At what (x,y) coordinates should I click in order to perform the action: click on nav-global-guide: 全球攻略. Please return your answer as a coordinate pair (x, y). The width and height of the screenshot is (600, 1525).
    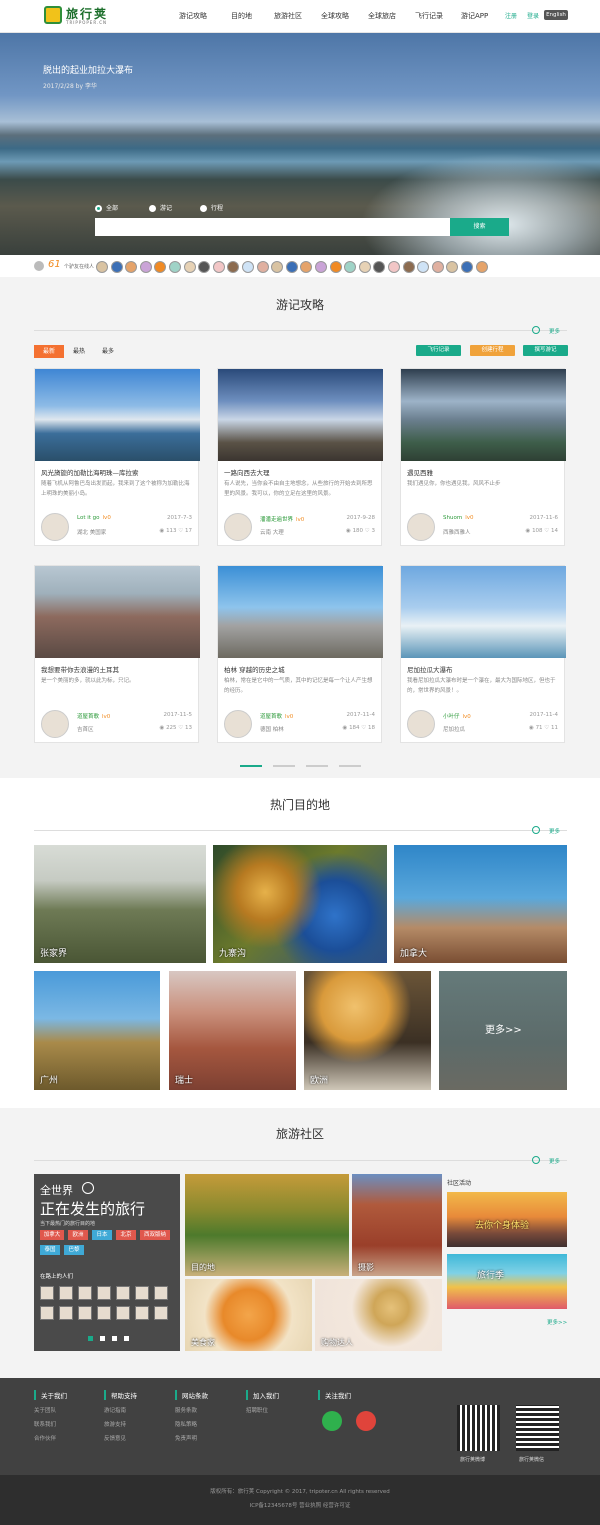
    Looking at the image, I should click on (335, 16).